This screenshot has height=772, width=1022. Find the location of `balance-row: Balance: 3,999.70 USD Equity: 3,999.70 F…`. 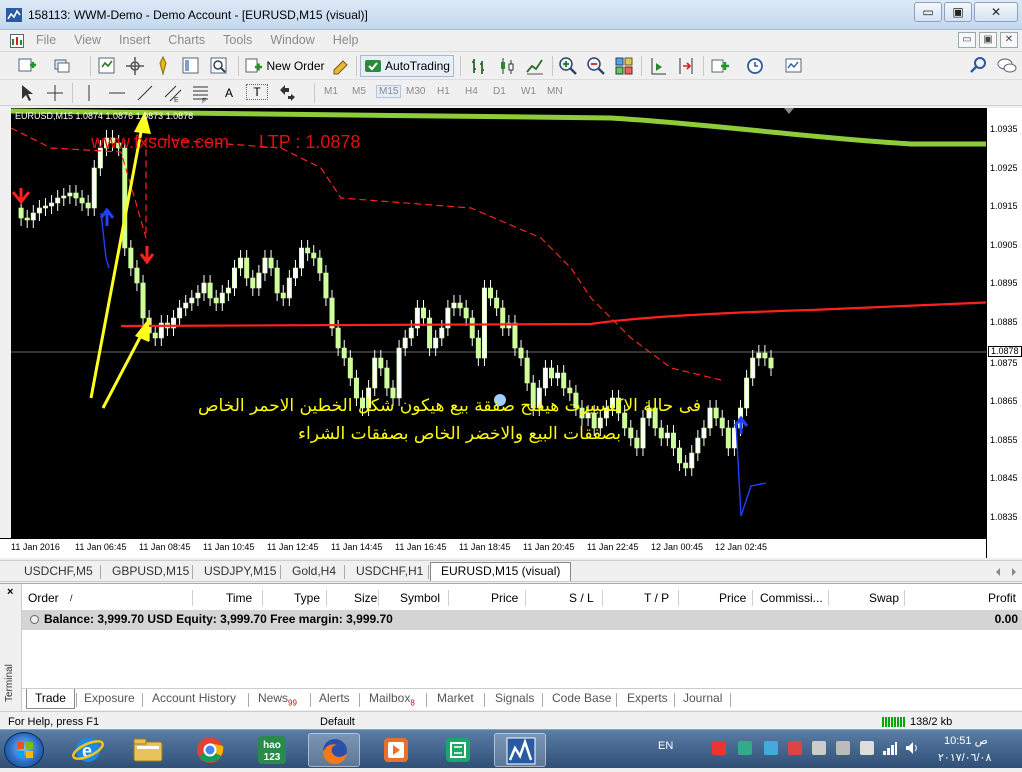

balance-row: Balance: 3,999.70 USD Equity: 3,999.70 F… is located at coordinates (522, 620).